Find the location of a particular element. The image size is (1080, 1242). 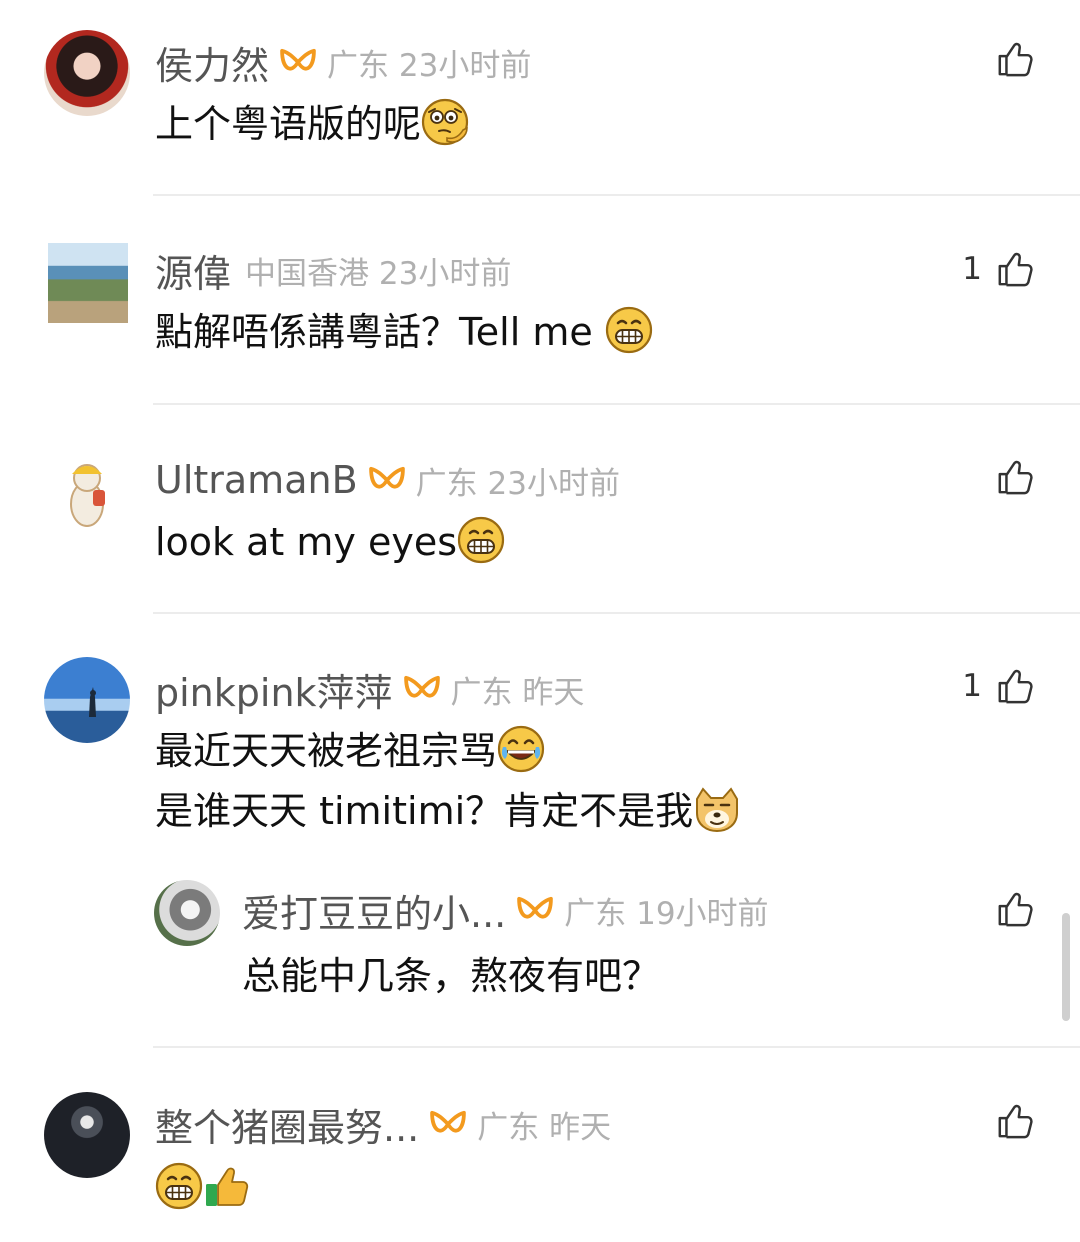

location: 中国香港 is located at coordinates (307, 273).